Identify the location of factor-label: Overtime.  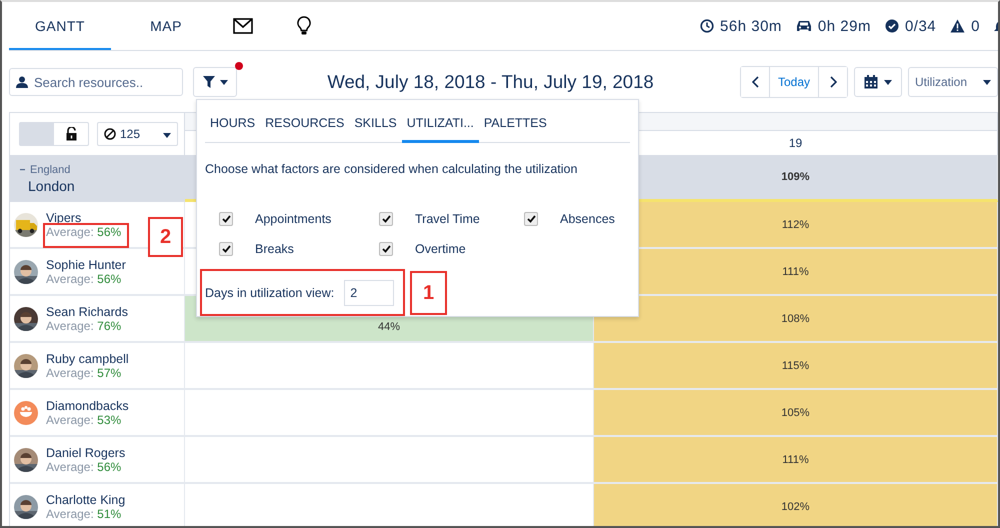
(440, 249).